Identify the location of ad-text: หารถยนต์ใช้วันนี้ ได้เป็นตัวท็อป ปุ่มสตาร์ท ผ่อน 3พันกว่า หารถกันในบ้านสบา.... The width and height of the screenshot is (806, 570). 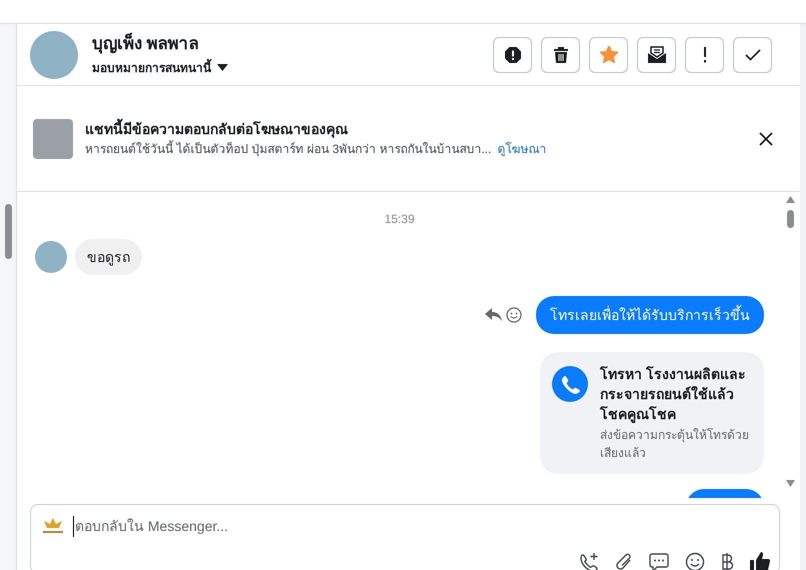
(288, 149).